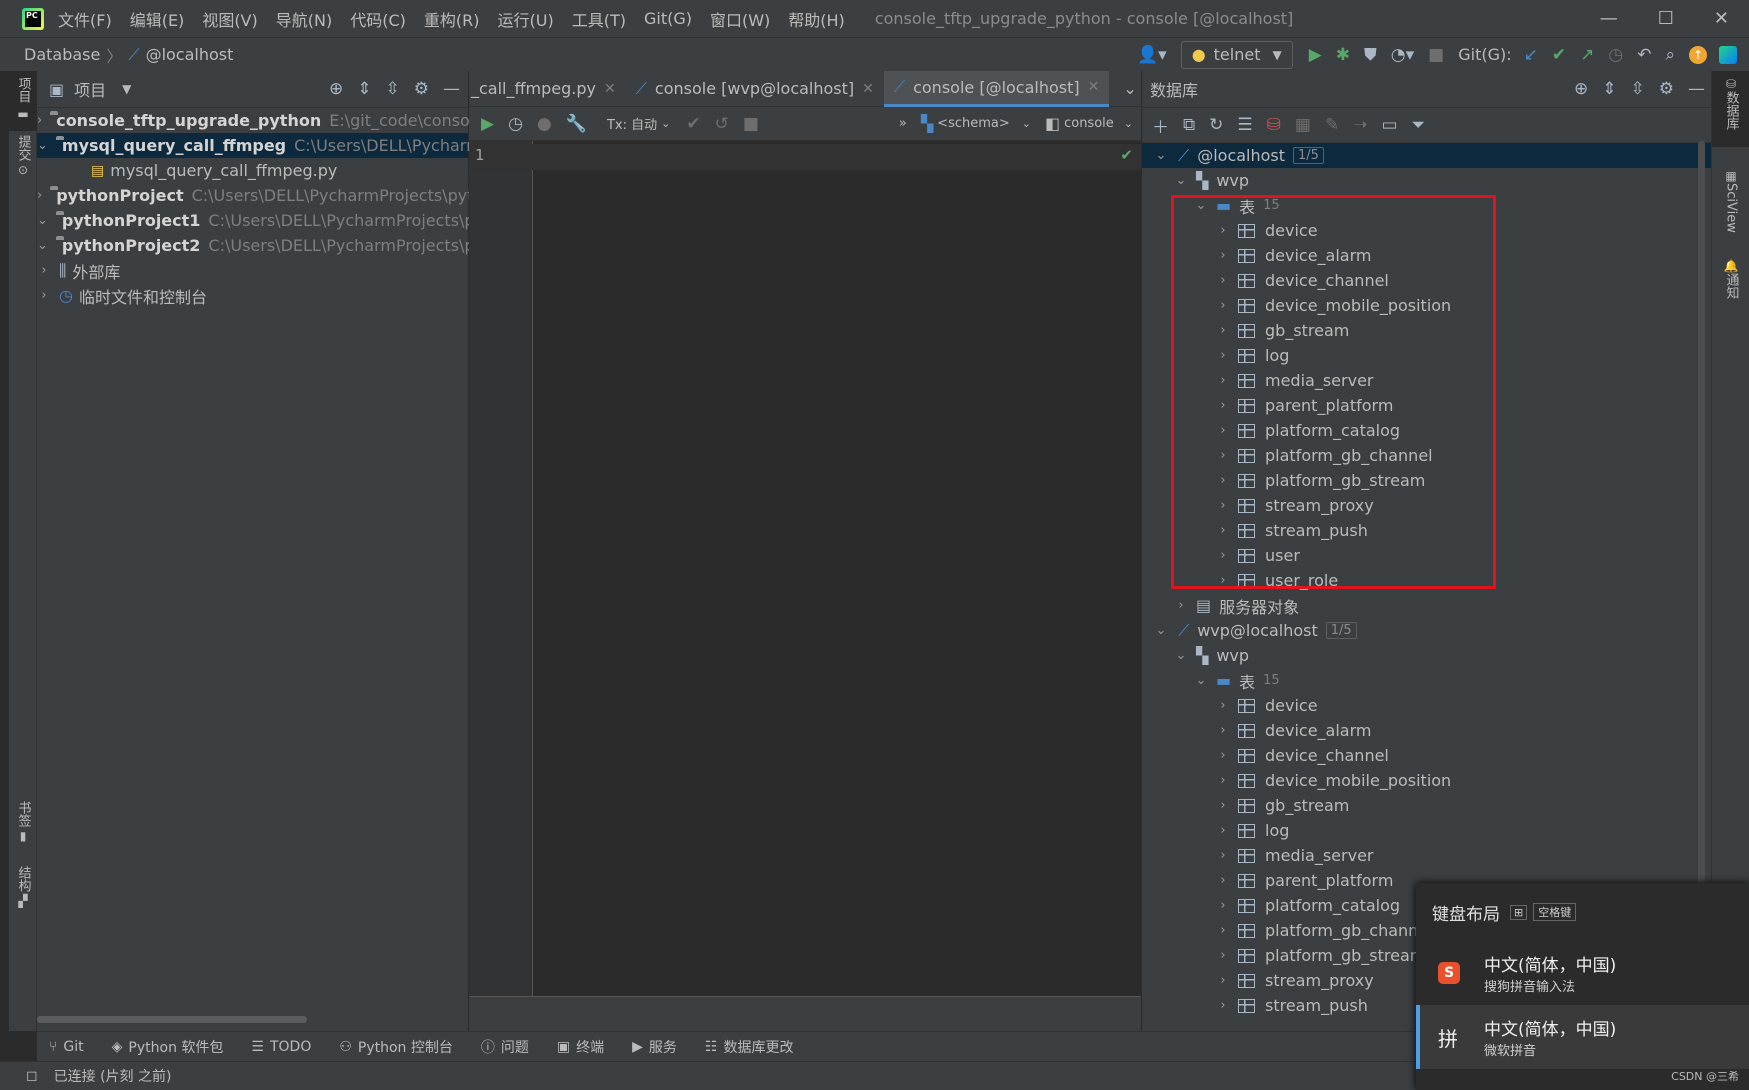  I want to click on table-icon: ▦, so click(1303, 125).